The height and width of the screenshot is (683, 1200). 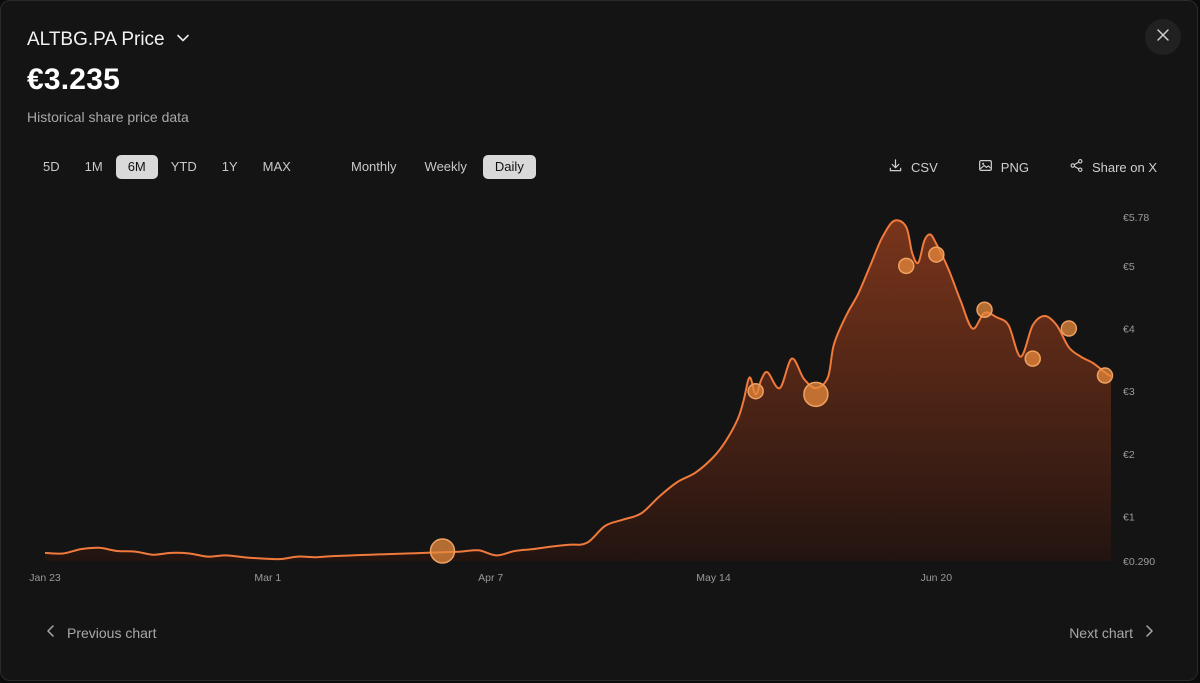 What do you see at coordinates (713, 578) in the screenshot?
I see `x-tick-label: May 14` at bounding box center [713, 578].